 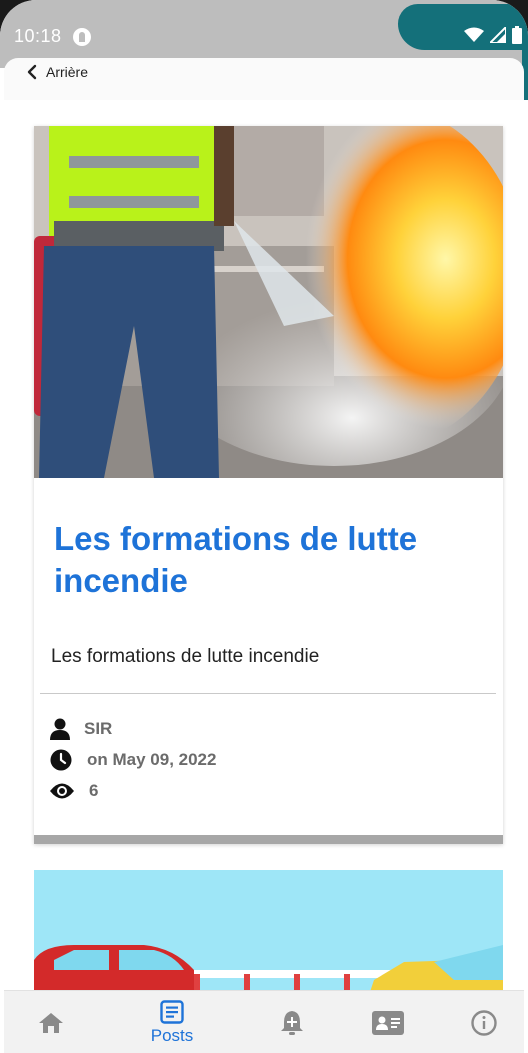 I want to click on contact-card-icon, so click(x=388, y=1022).